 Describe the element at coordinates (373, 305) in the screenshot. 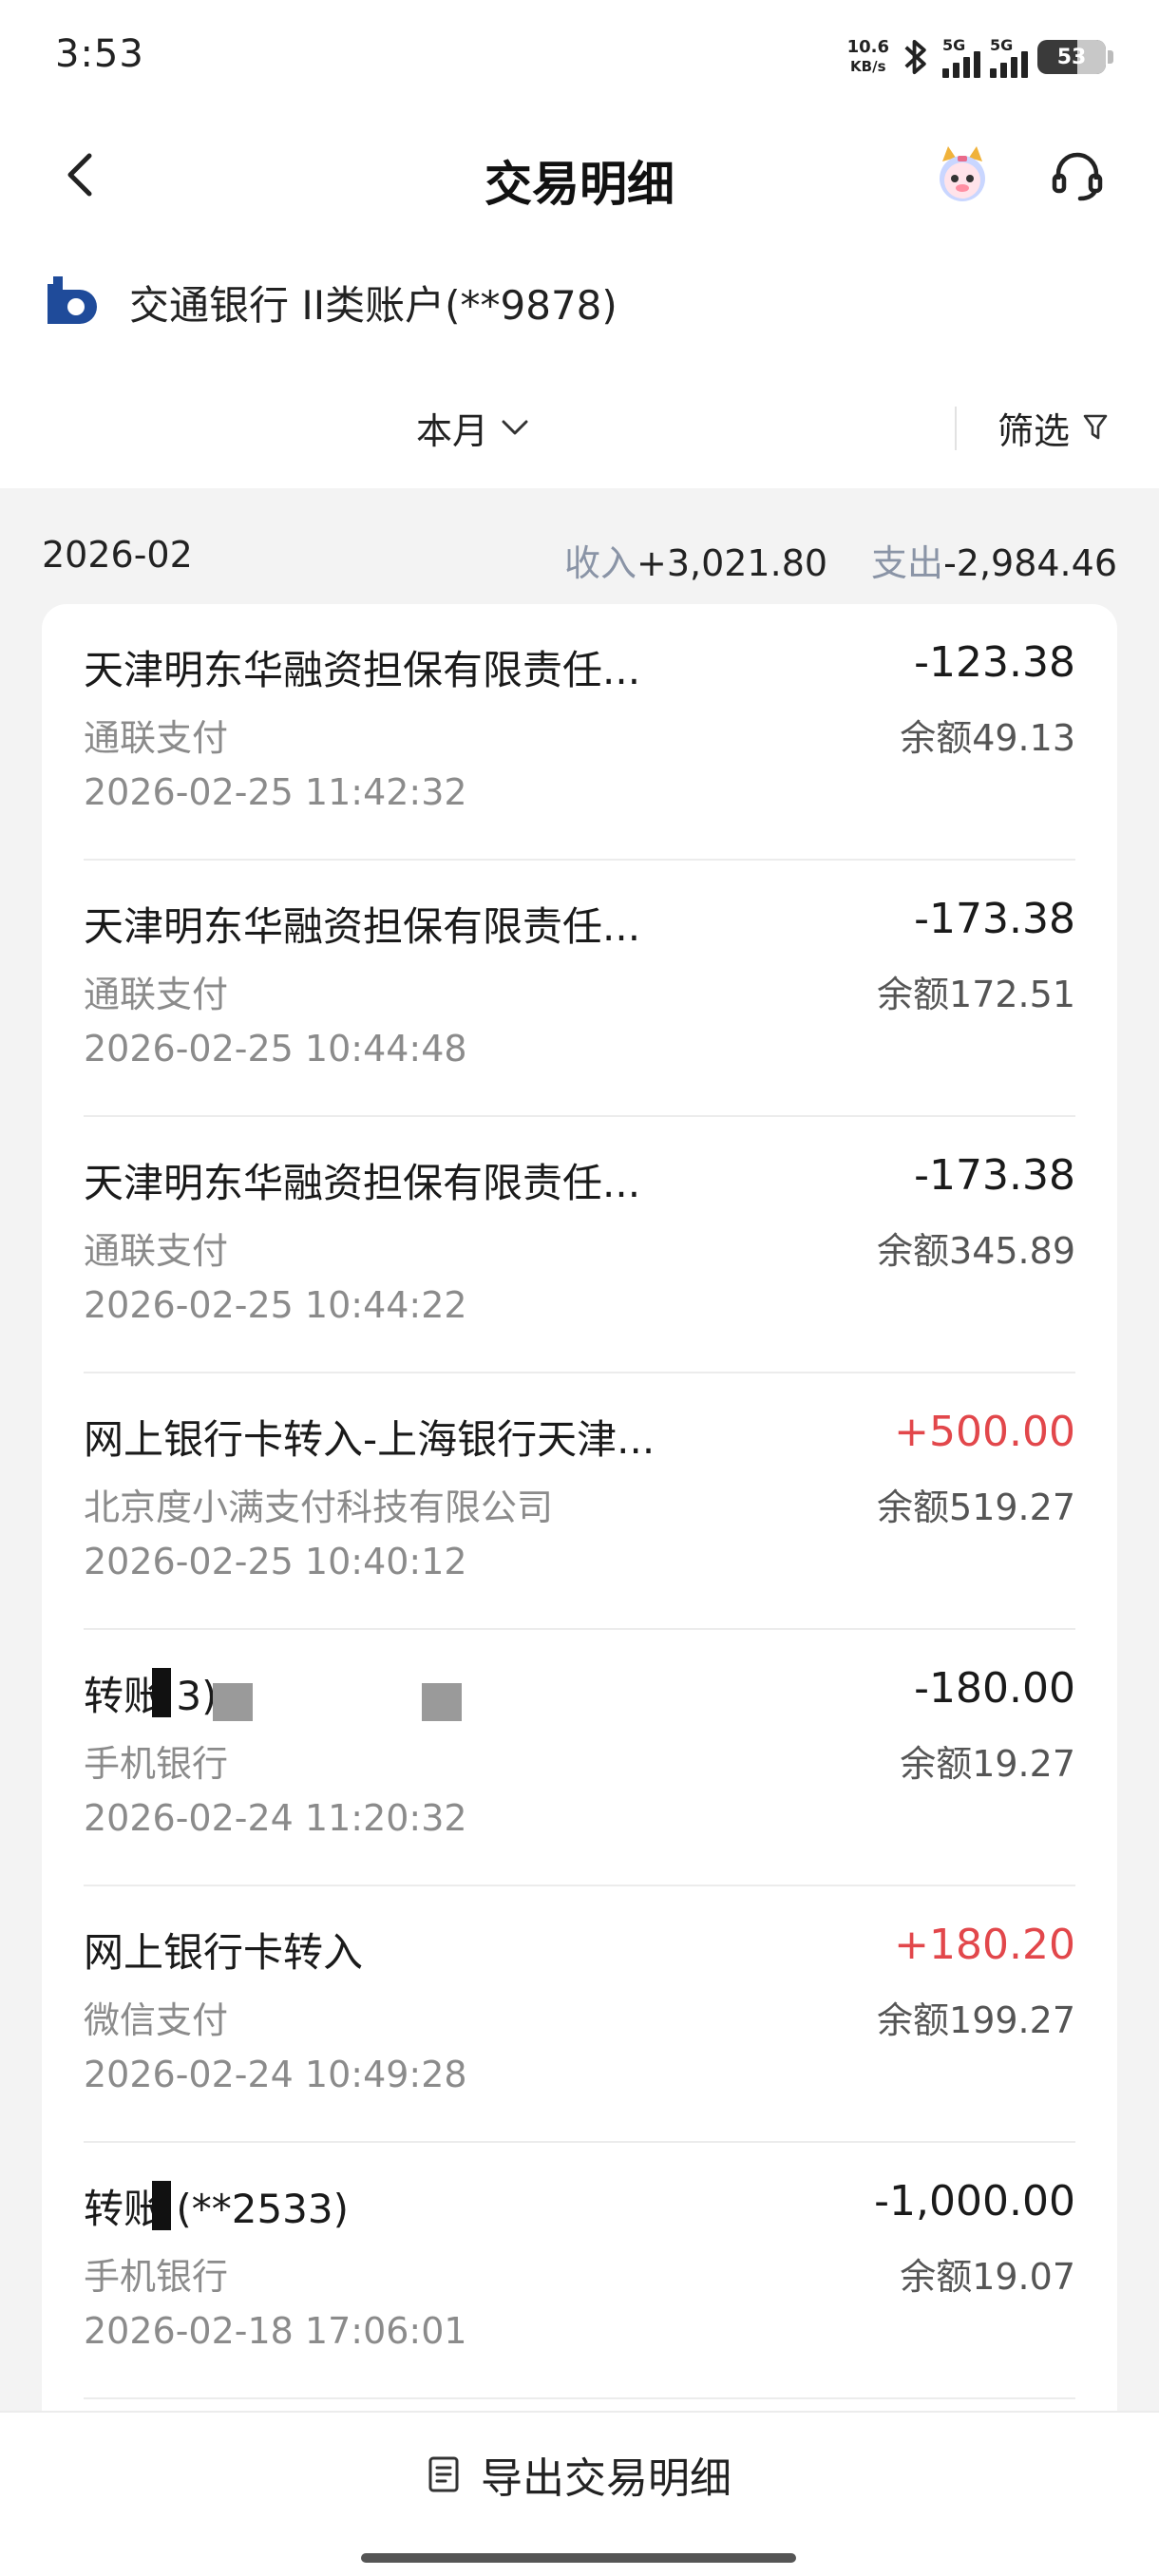

I see `account-name: 交通银行 II类账户(**9878)` at that location.